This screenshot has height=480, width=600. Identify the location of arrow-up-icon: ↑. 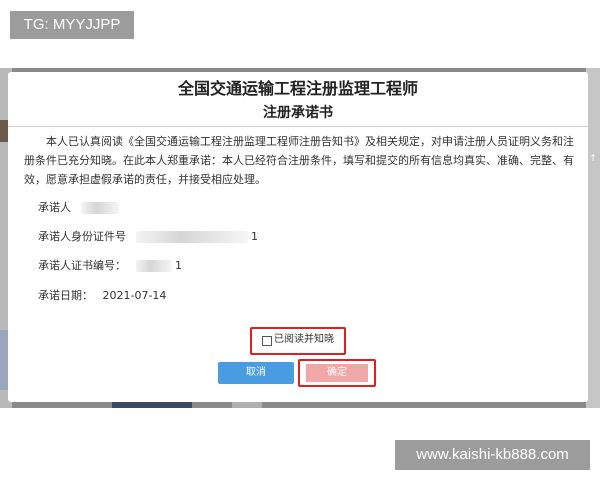
(593, 159).